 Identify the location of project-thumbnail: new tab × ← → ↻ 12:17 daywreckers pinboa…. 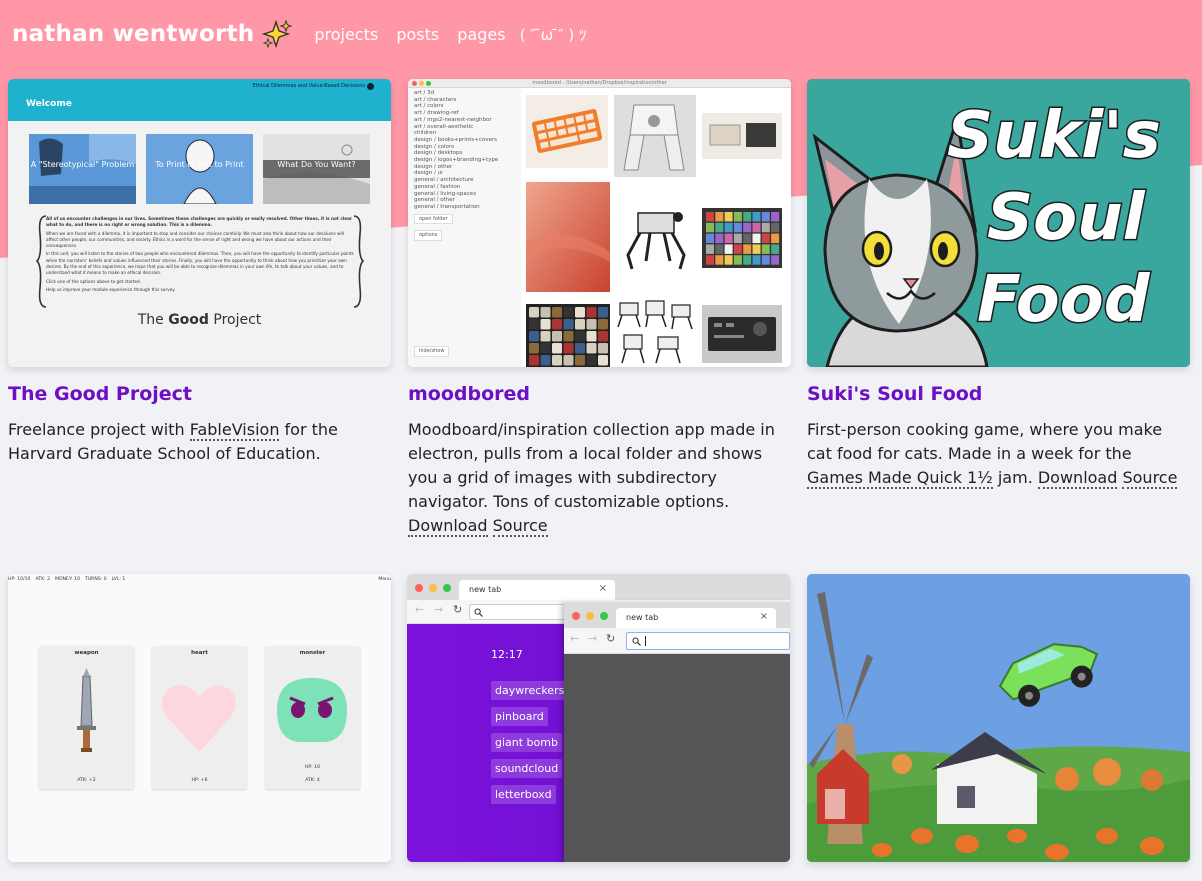
(598, 718).